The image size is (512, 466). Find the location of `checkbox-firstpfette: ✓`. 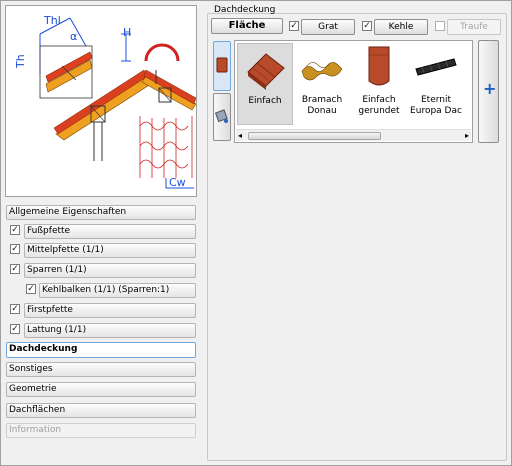

checkbox-firstpfette: ✓ is located at coordinates (15, 309).